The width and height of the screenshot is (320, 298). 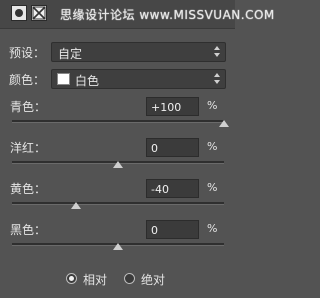 What do you see at coordinates (212, 105) in the screenshot?
I see `cyan-percent-unit: %` at bounding box center [212, 105].